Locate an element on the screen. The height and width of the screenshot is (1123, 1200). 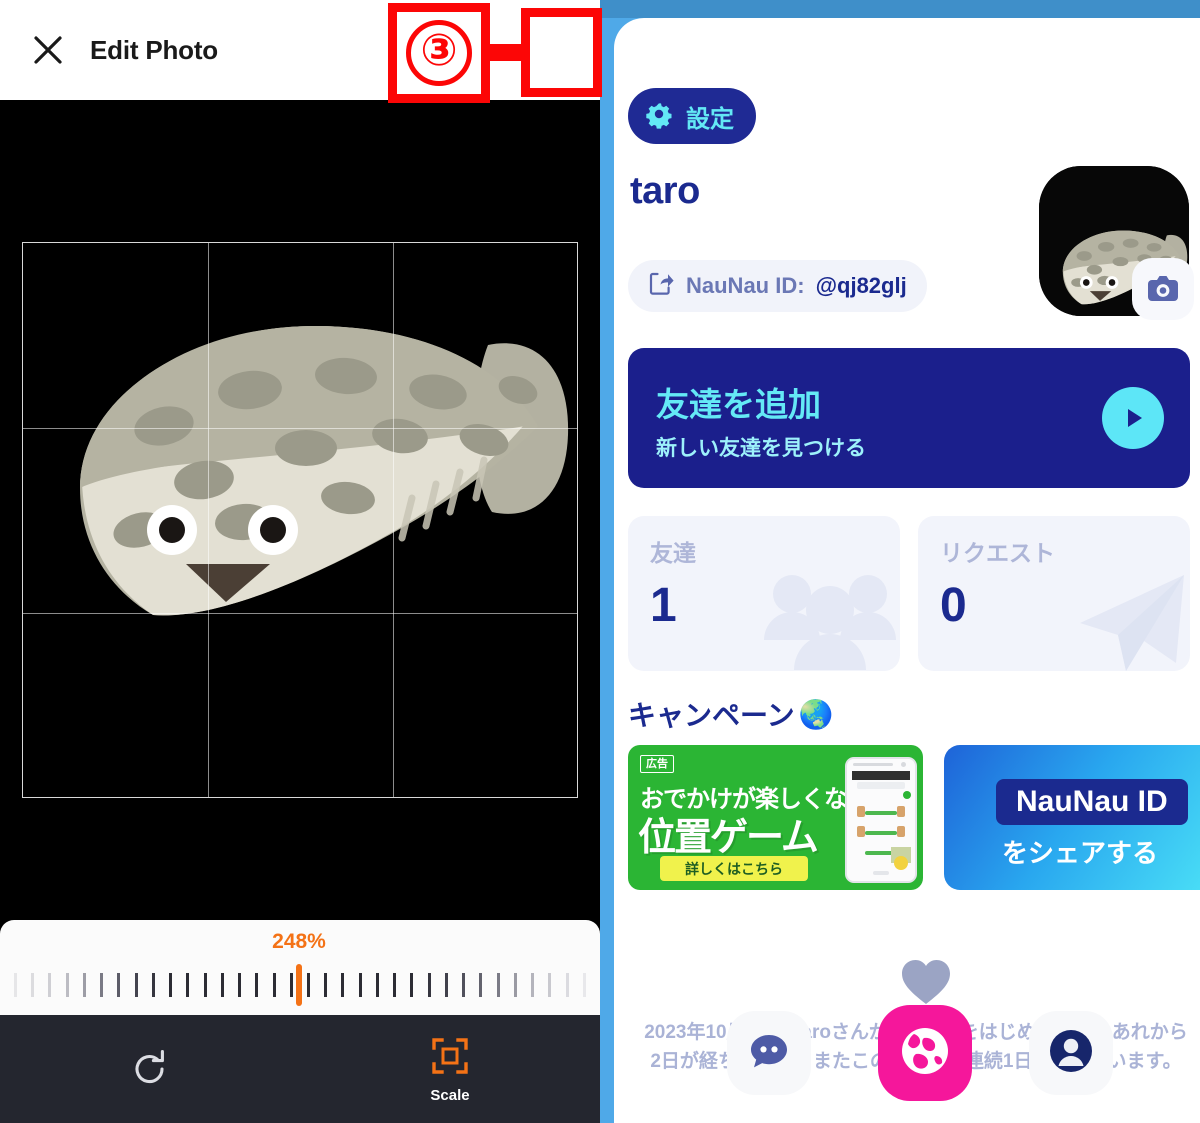
globe-icon is located at coordinates (925, 1053).